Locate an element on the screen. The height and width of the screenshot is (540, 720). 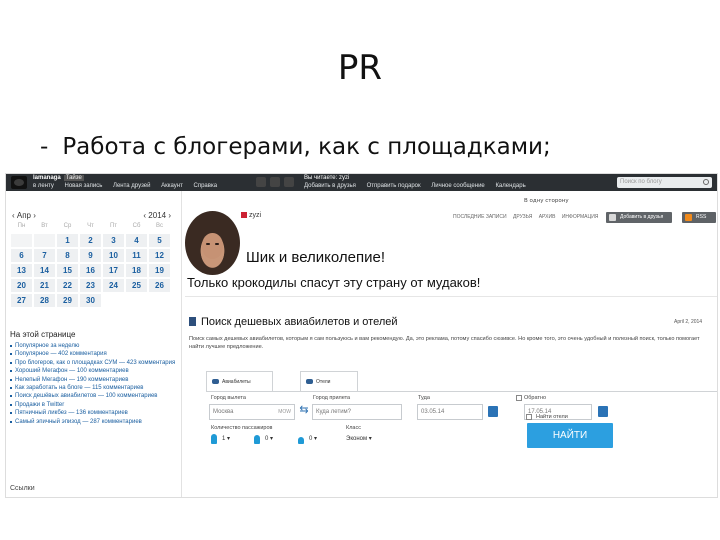
calendar-day: 12 is located at coordinates (159, 255).